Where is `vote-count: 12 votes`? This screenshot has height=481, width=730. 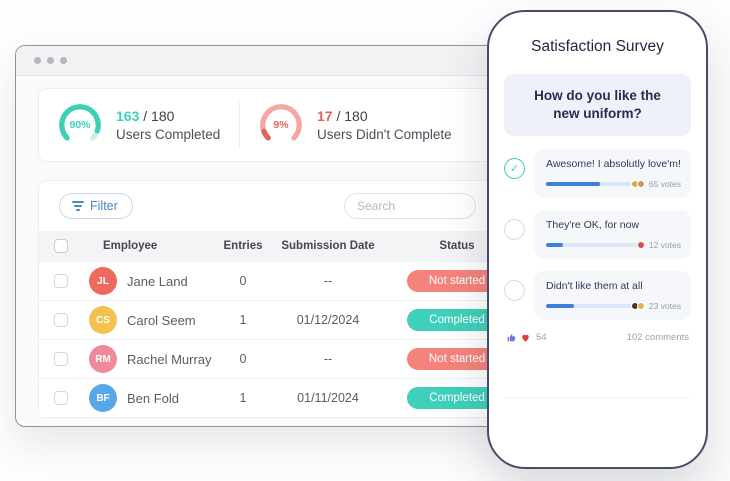
vote-count: 12 votes is located at coordinates (664, 245).